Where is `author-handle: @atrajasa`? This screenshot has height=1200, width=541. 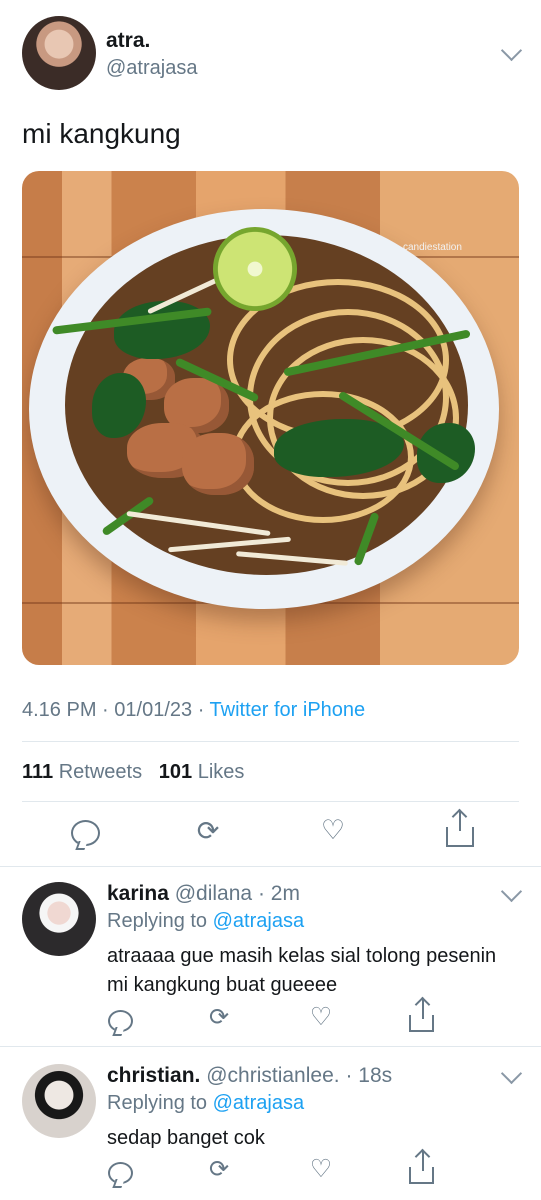
author-handle: @atrajasa is located at coordinates (151, 68).